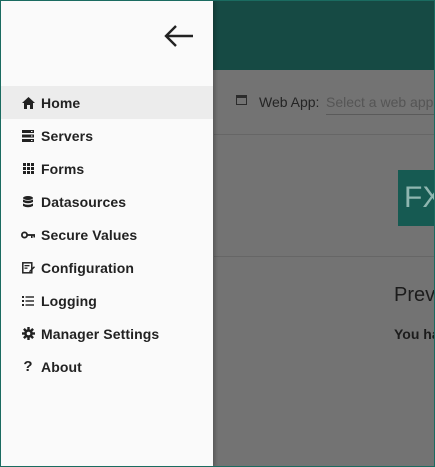  I want to click on nav-item-datasources: Datasources, so click(107, 201).